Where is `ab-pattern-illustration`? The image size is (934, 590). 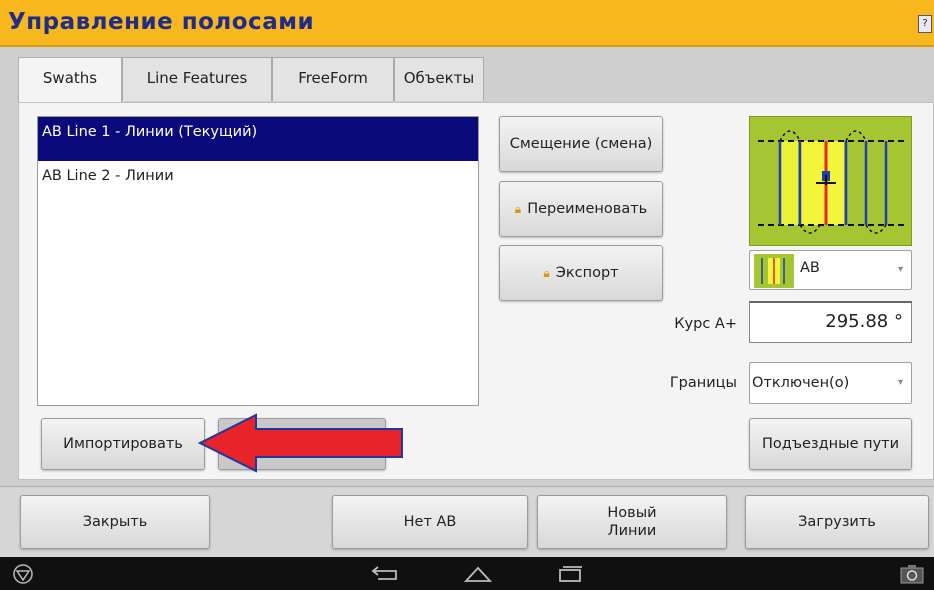
ab-pattern-illustration is located at coordinates (831, 182).